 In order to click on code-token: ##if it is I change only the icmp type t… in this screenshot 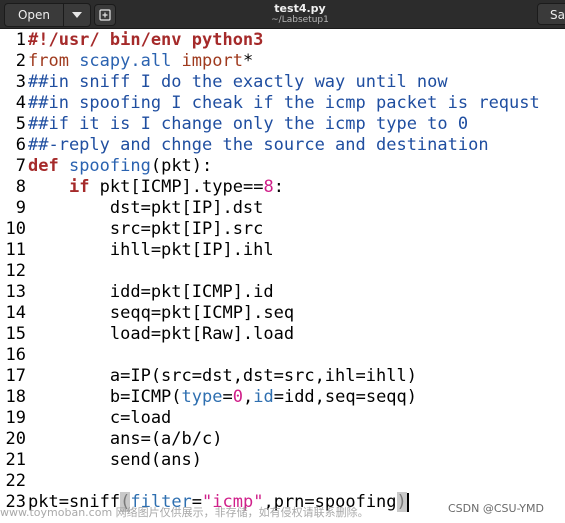, I will do `click(248, 124)`.